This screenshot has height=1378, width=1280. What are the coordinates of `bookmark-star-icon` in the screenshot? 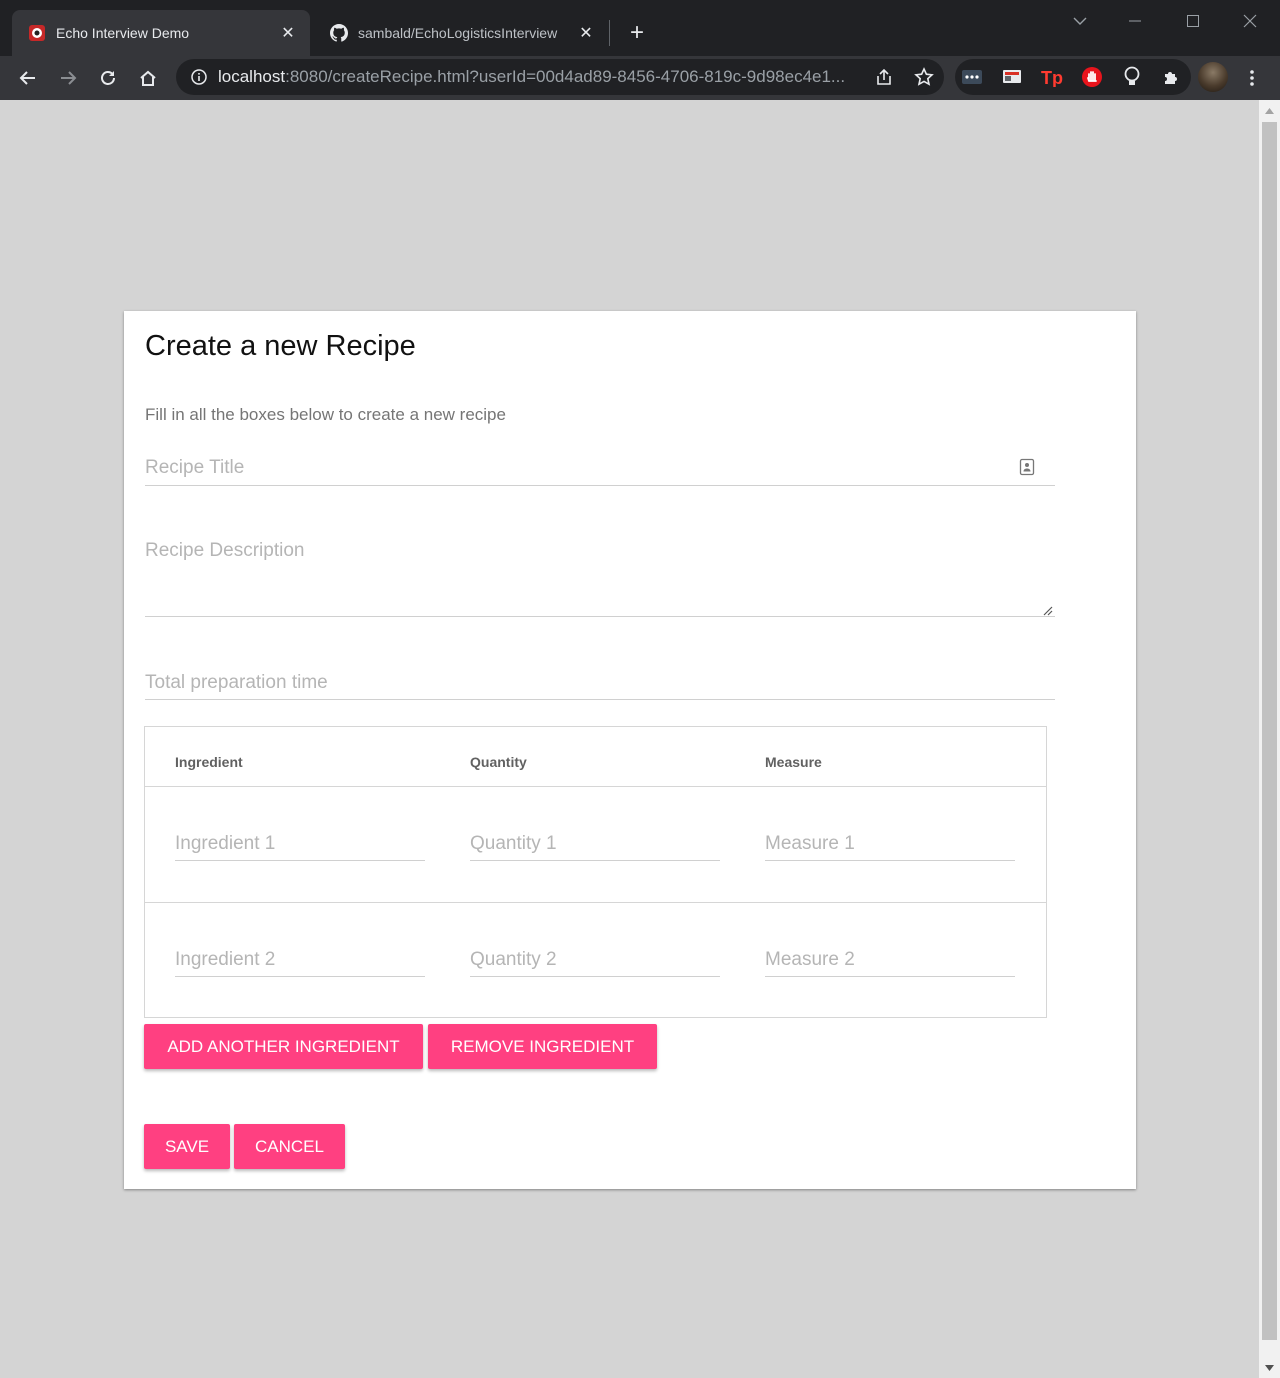 It's located at (924, 77).